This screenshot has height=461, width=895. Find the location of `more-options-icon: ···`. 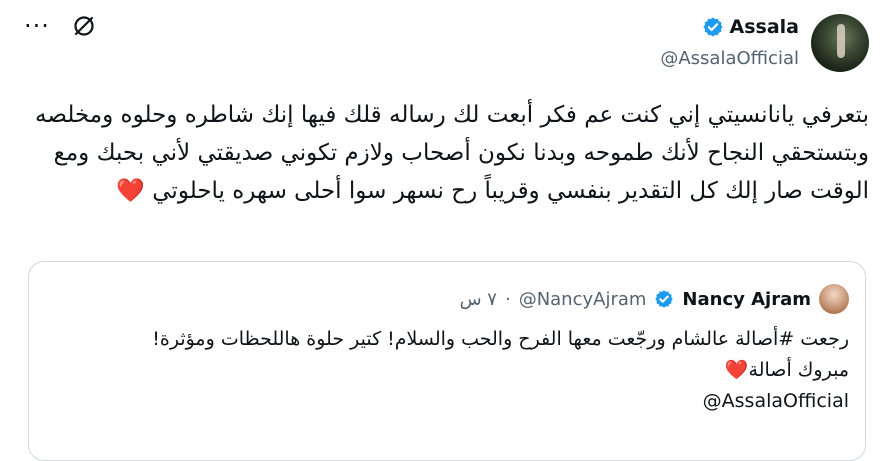

more-options-icon: ··· is located at coordinates (37, 26).